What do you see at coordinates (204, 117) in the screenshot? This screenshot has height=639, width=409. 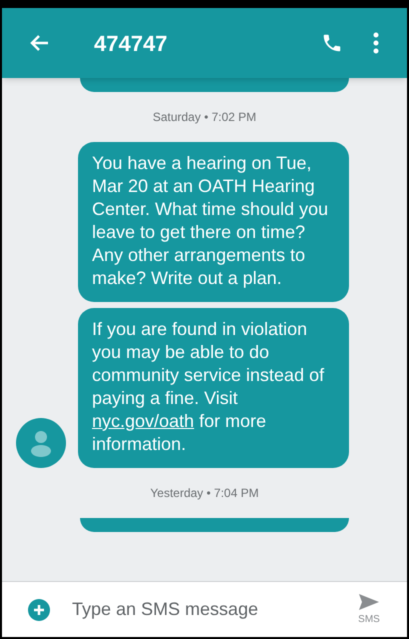 I see `timestamp: Saturday • 7:02 PM` at bounding box center [204, 117].